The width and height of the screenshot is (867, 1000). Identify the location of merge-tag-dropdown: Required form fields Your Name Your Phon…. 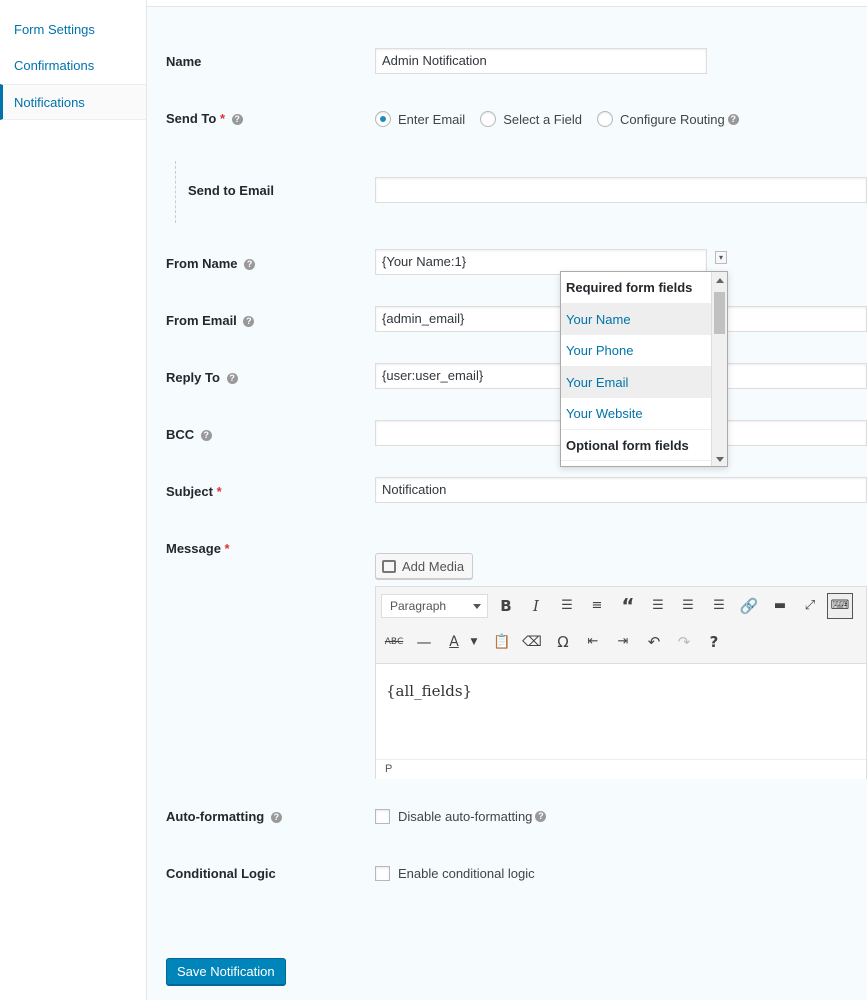
(644, 369).